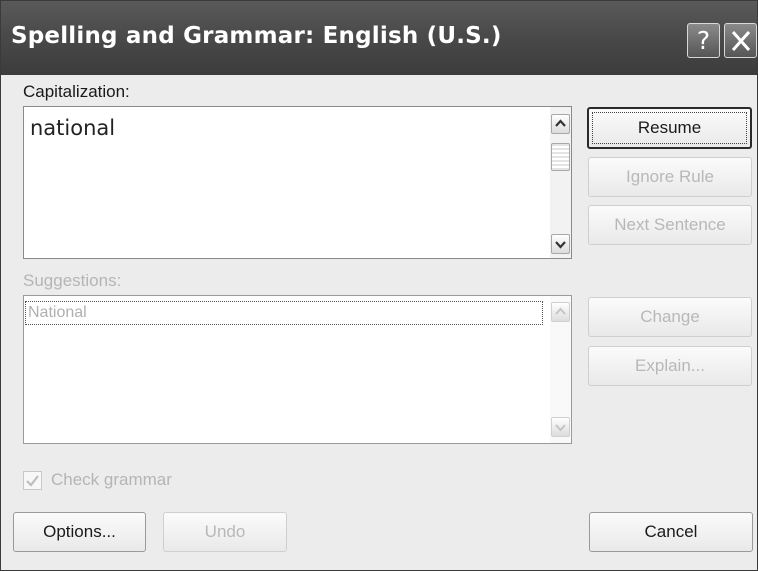 This screenshot has width=758, height=571. What do you see at coordinates (284, 313) in the screenshot?
I see `suggestion-item: National` at bounding box center [284, 313].